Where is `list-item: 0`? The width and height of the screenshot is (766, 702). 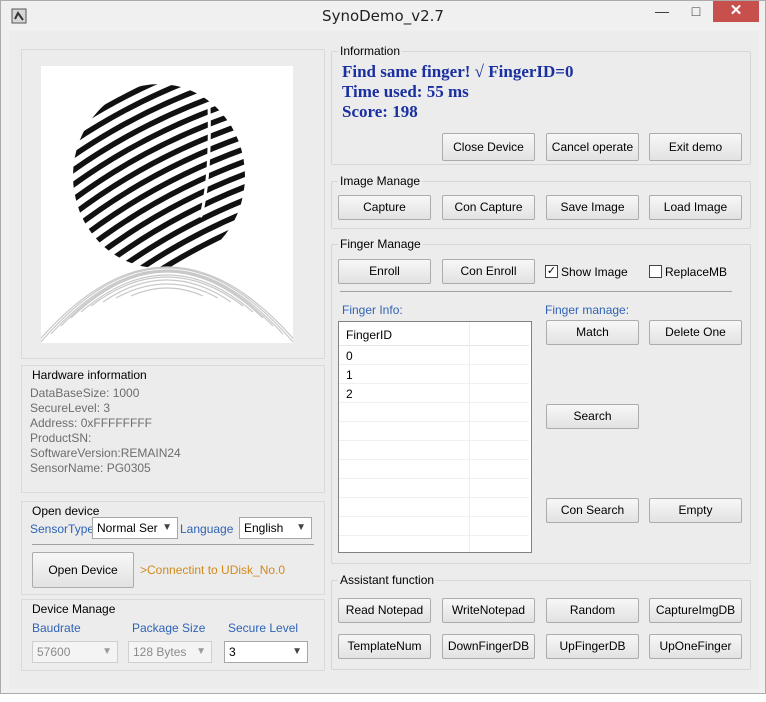
list-item: 0 is located at coordinates (434, 355).